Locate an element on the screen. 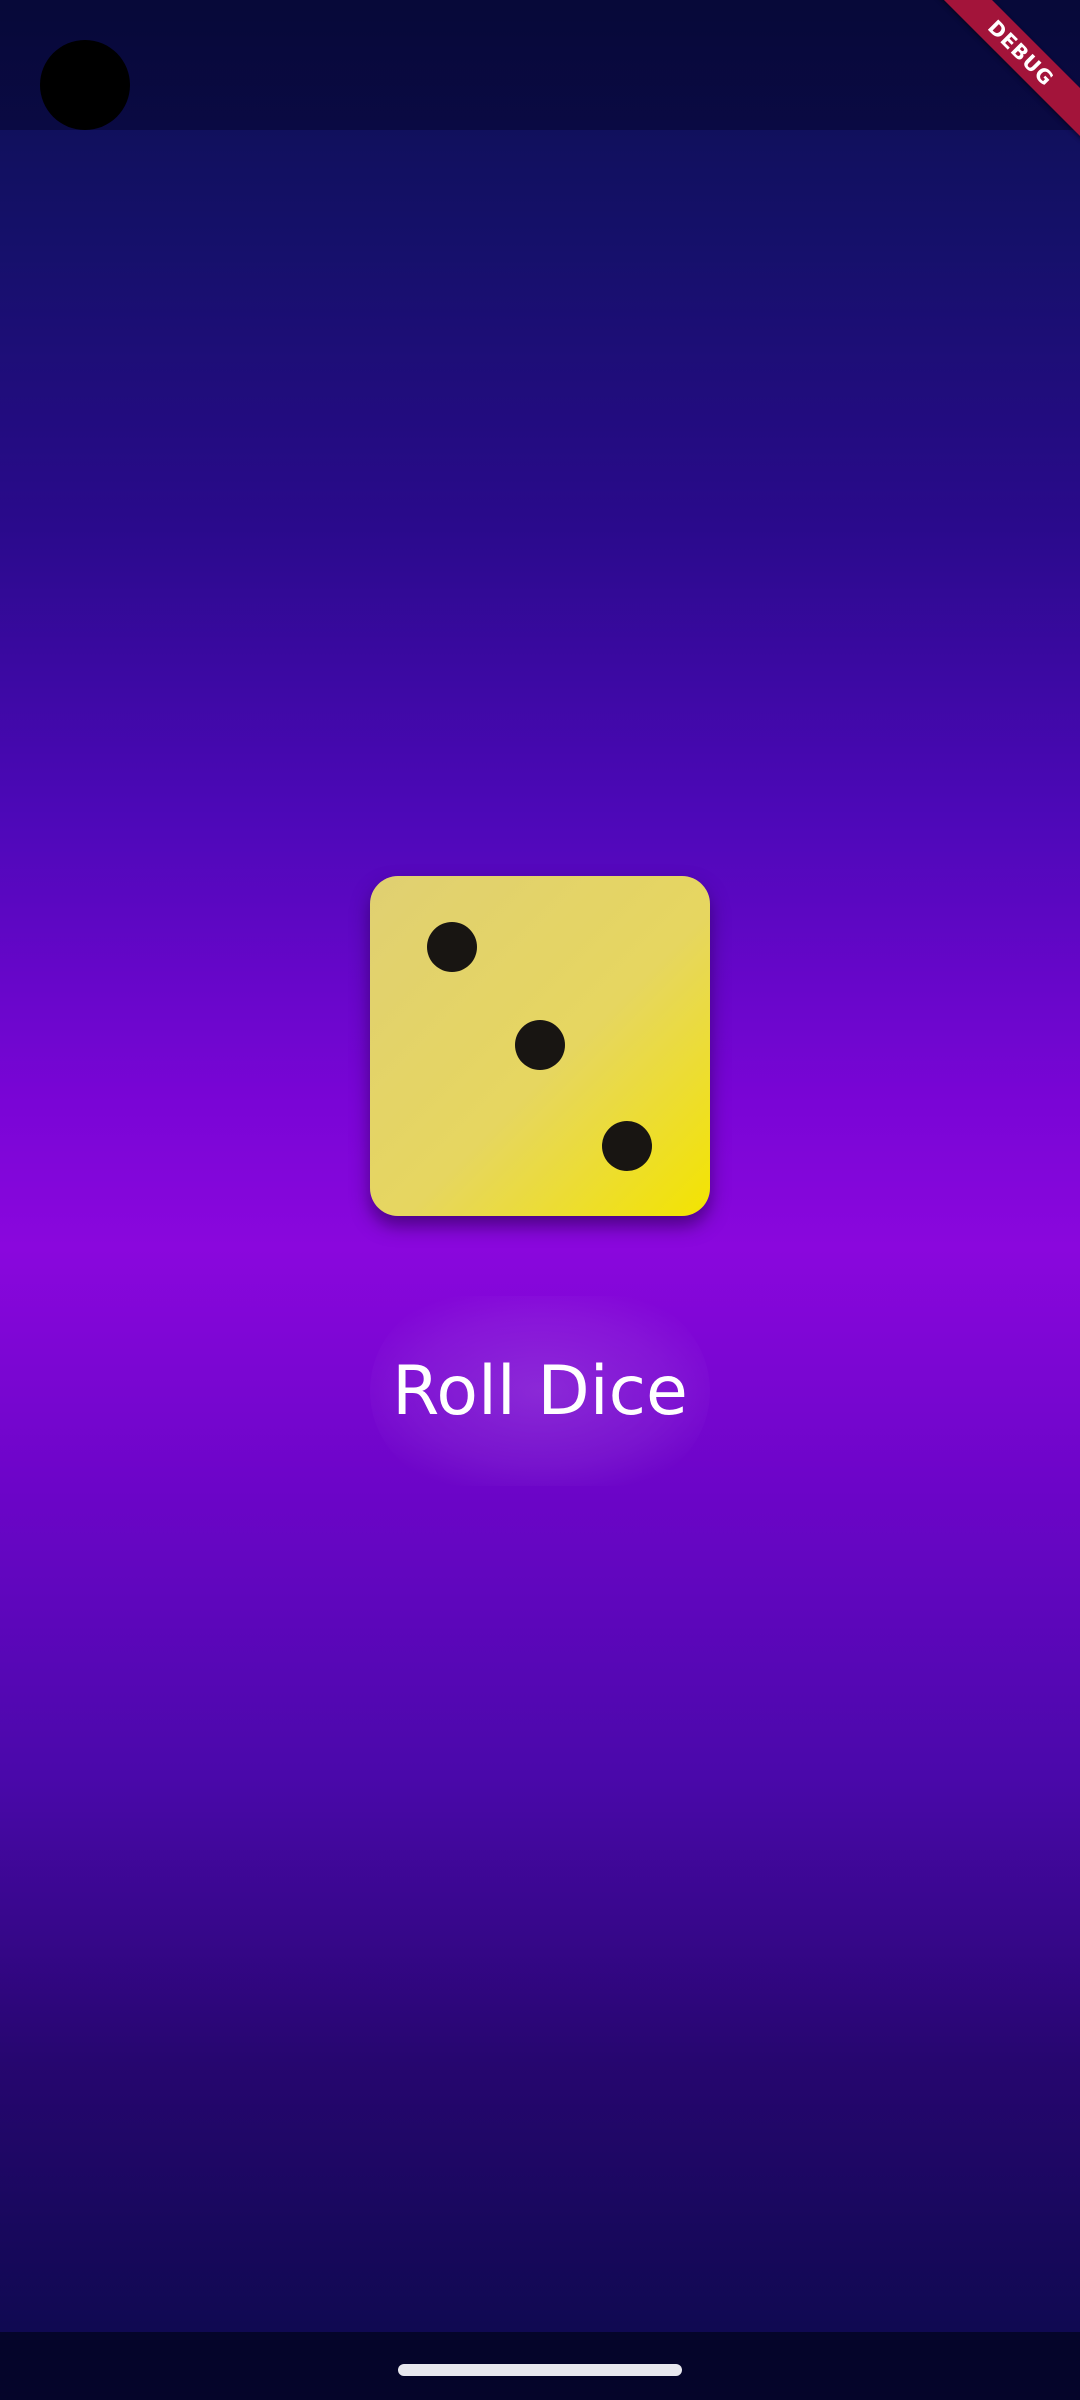  roll-dice-button: Roll Dice is located at coordinates (540, 1391).